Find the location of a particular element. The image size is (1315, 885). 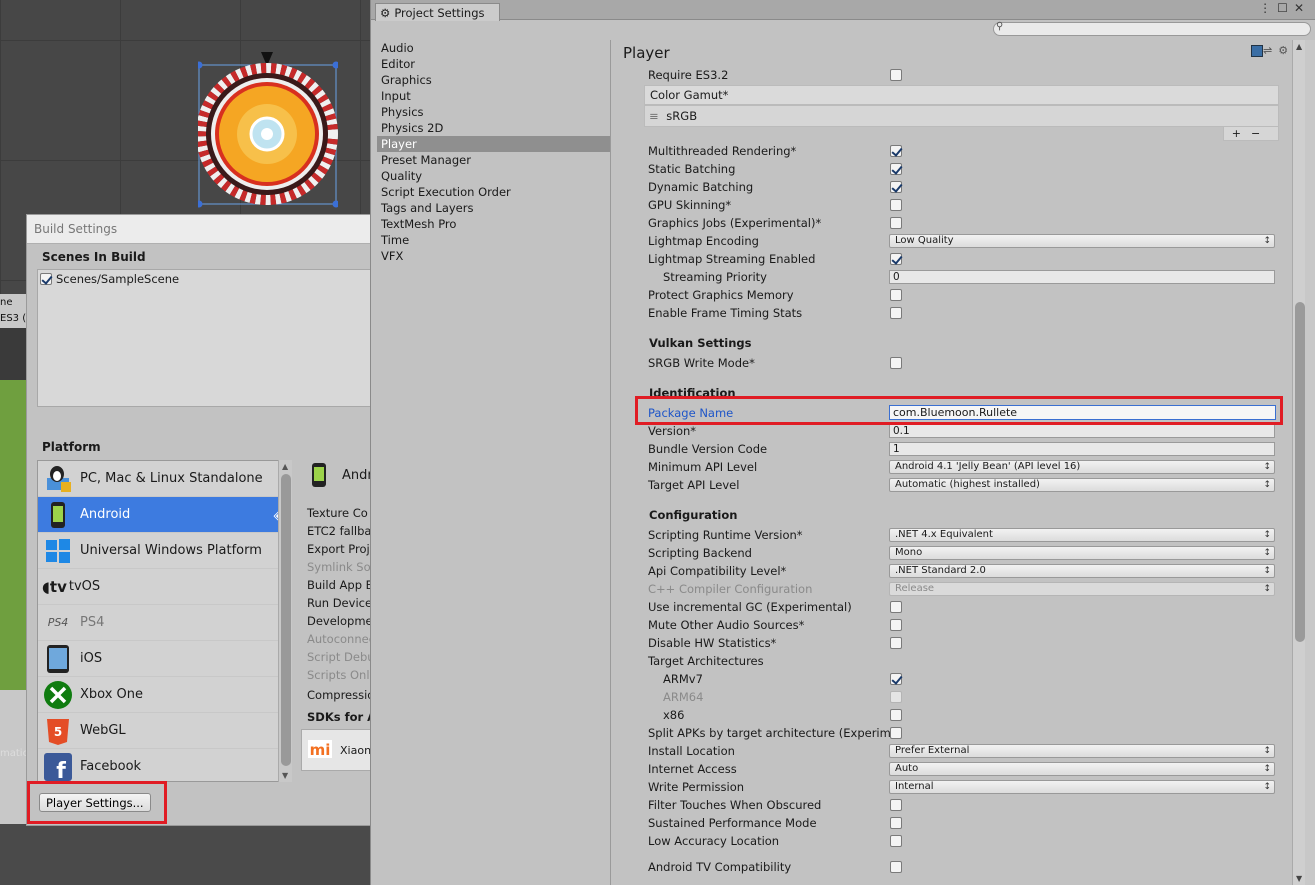

list-add-remove: +− is located at coordinates (1251, 134).